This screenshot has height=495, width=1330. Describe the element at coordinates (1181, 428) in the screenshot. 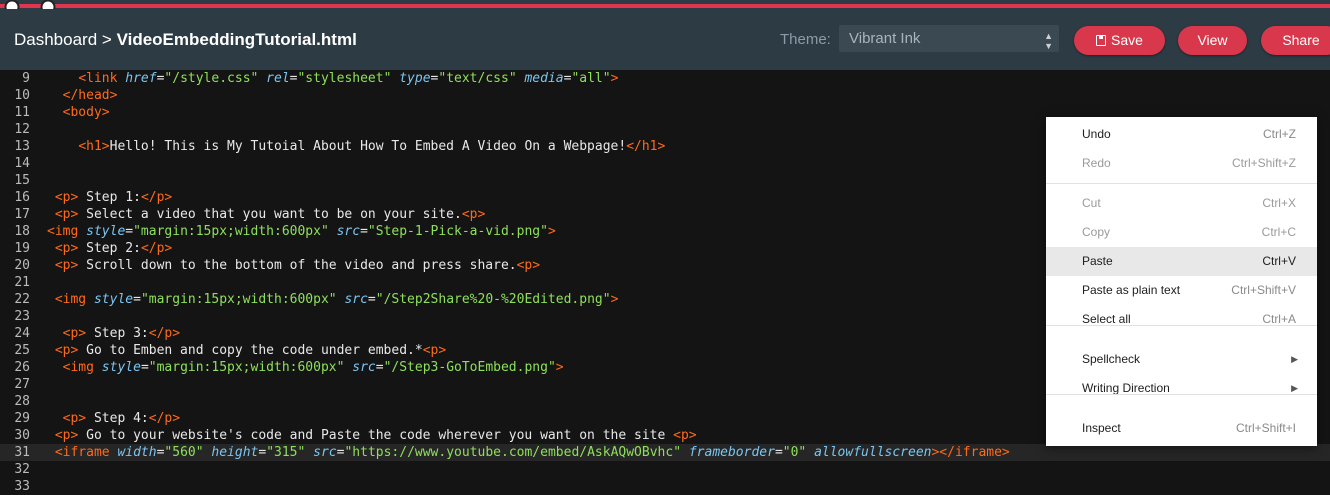

I see `context-menu-item-inspect: Inspect Ctrl+Shift+I` at that location.